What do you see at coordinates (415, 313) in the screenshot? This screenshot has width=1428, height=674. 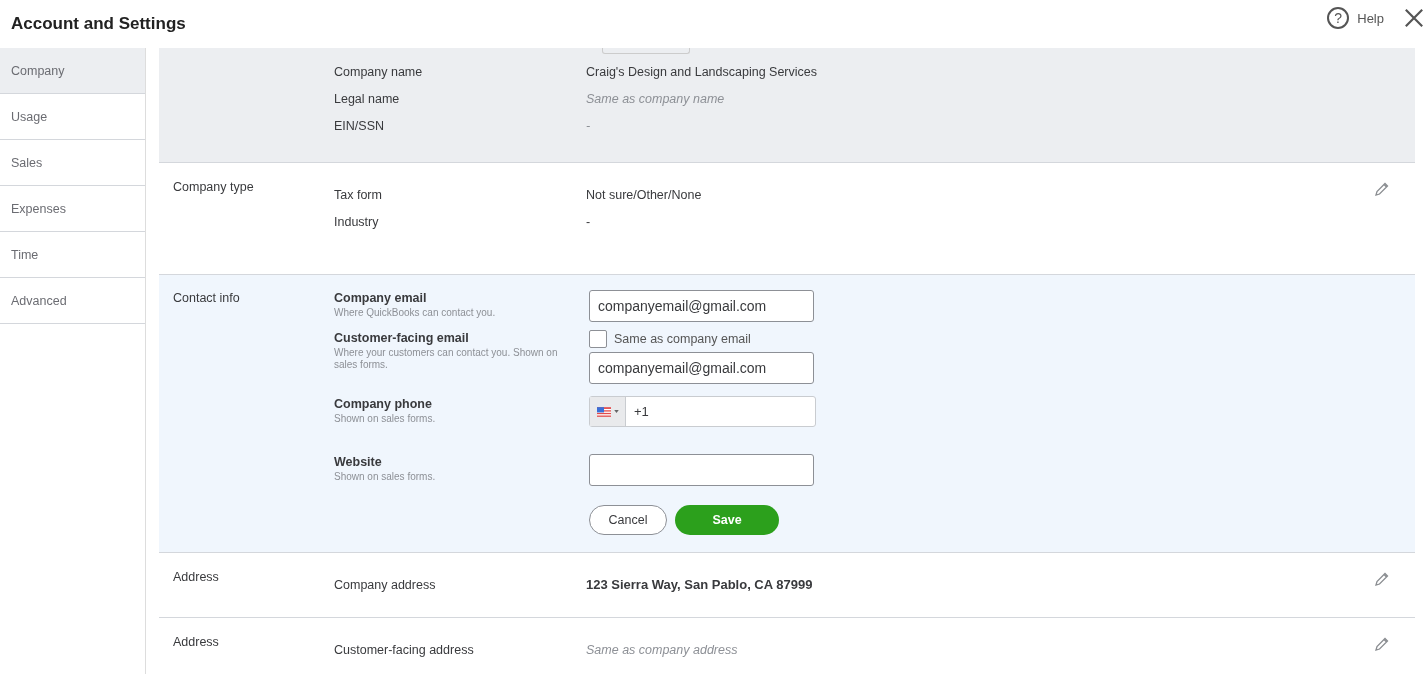 I see `field-hint: Where QuickBooks can contact you.` at bounding box center [415, 313].